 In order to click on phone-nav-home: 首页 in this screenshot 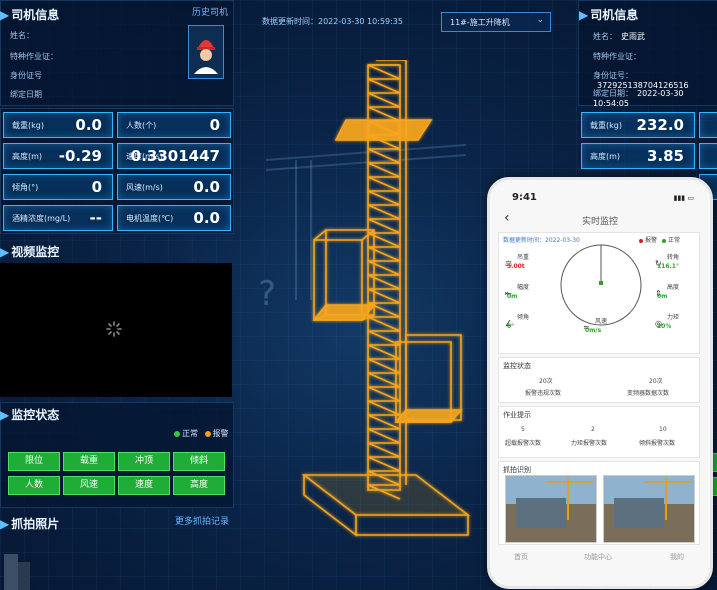, I will do `click(521, 557)`.